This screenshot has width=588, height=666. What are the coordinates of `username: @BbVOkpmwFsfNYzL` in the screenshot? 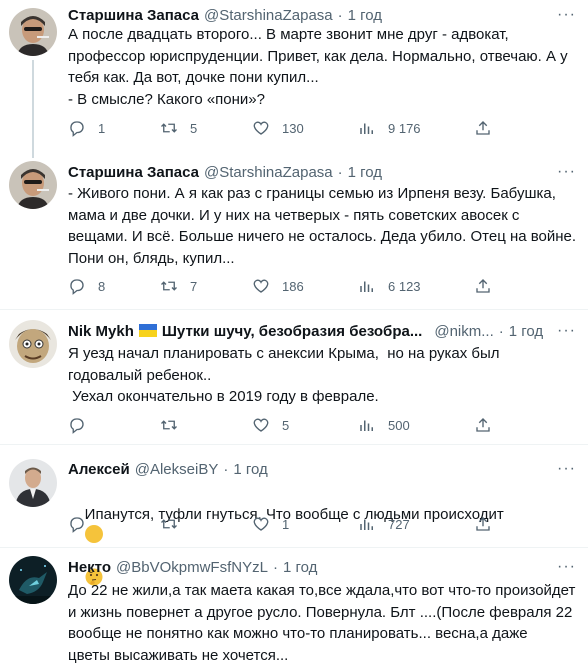 It's located at (192, 567).